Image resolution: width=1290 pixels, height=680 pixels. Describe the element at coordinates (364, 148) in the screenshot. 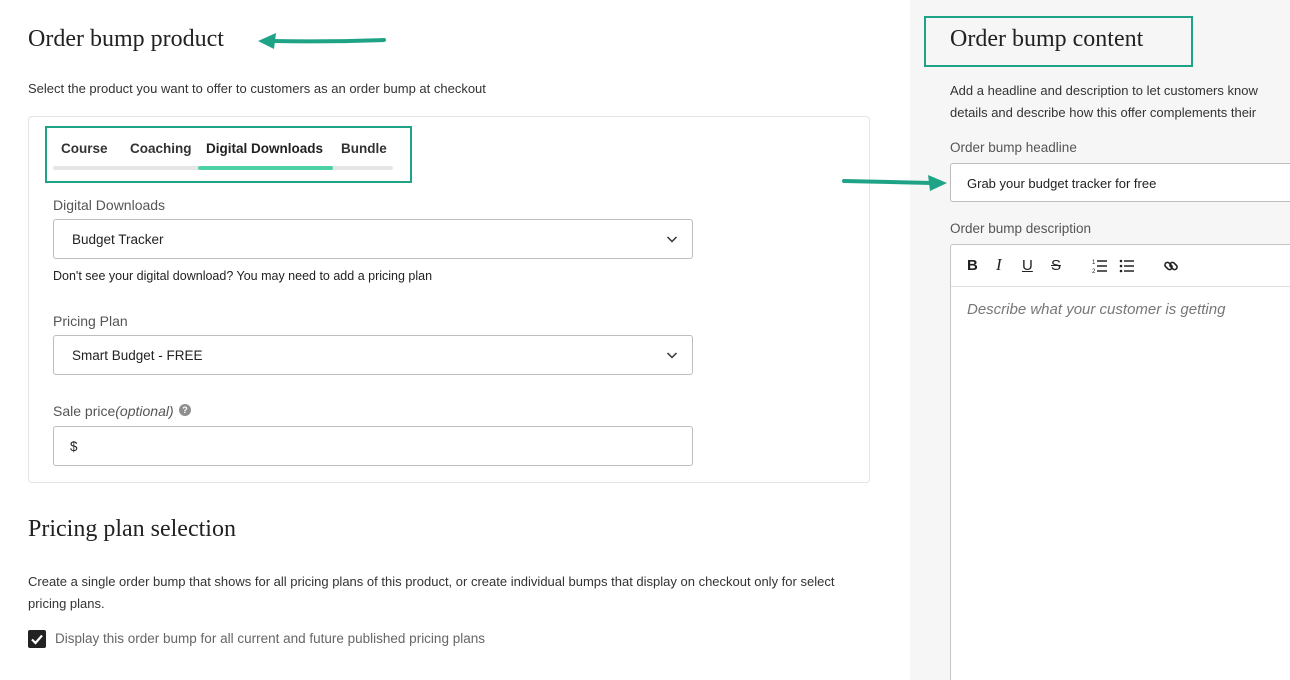

I see `tab-bundle: Bundle` at that location.